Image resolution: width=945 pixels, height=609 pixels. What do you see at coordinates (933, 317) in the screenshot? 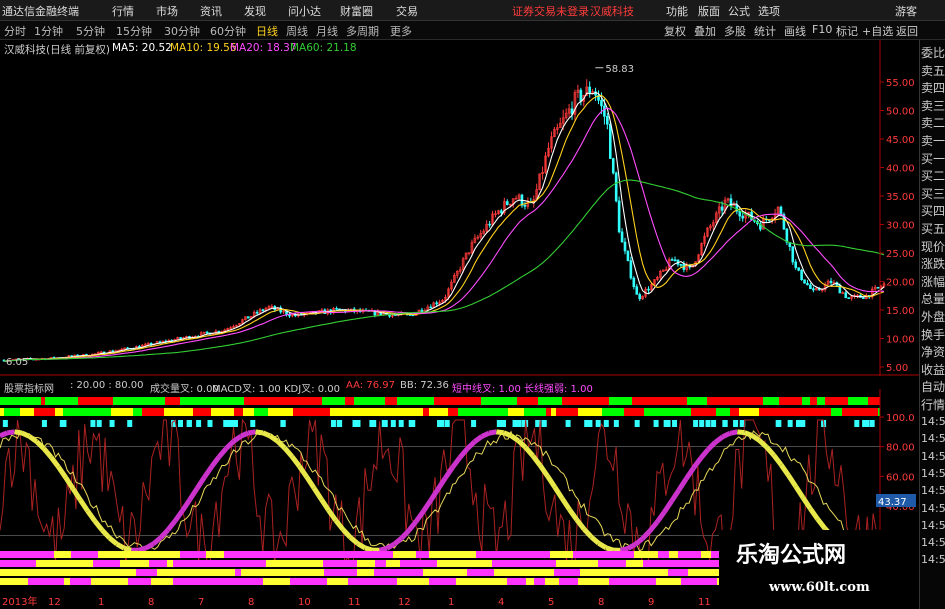
I see `side-panel-item: 外盘` at bounding box center [933, 317].